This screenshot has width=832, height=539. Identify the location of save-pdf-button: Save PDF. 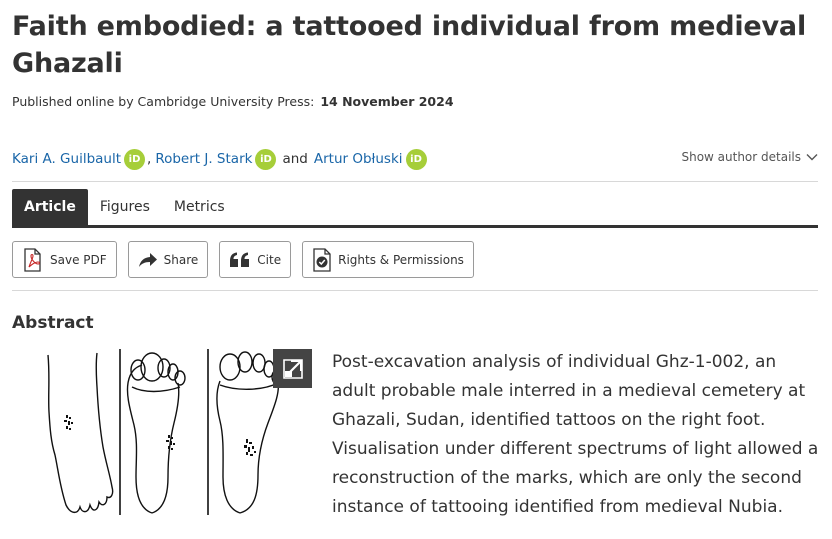
(64, 259).